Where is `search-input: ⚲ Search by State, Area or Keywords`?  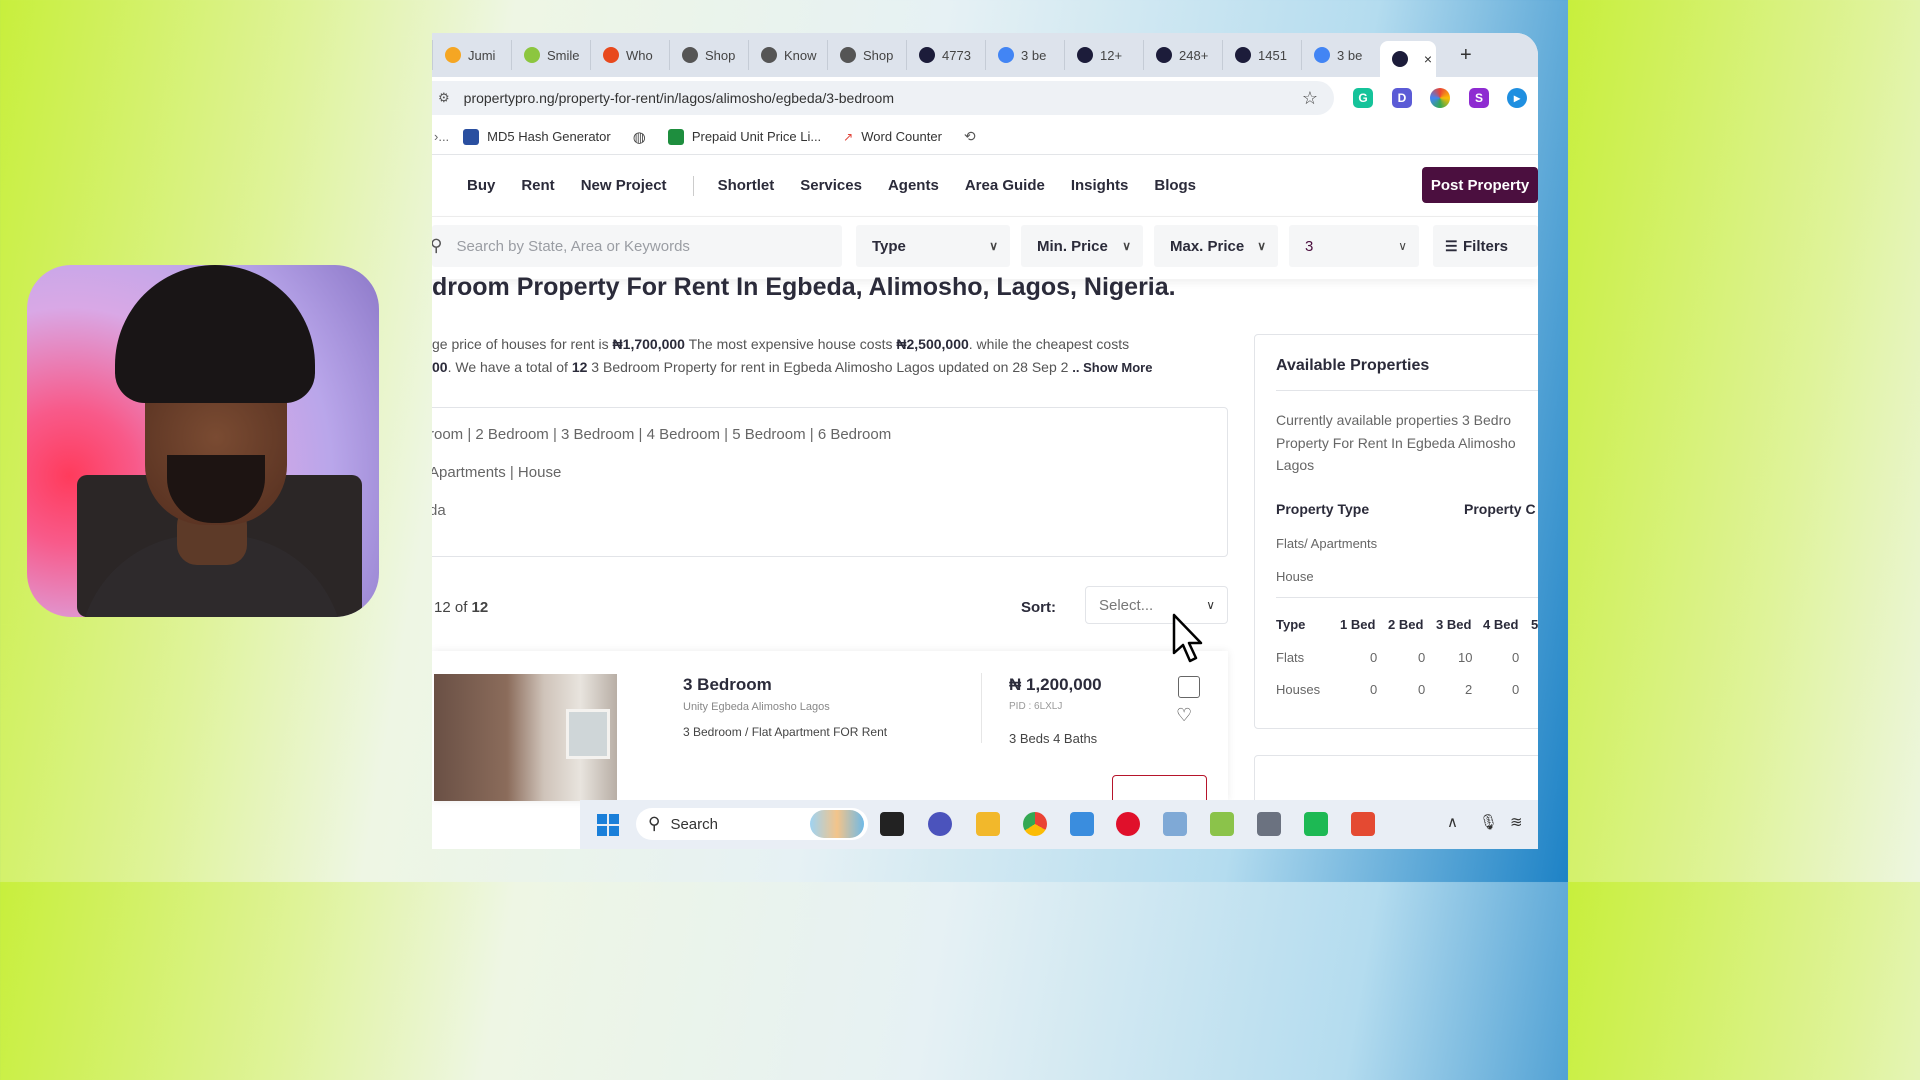 search-input: ⚲ Search by State, Area or Keywords is located at coordinates (637, 246).